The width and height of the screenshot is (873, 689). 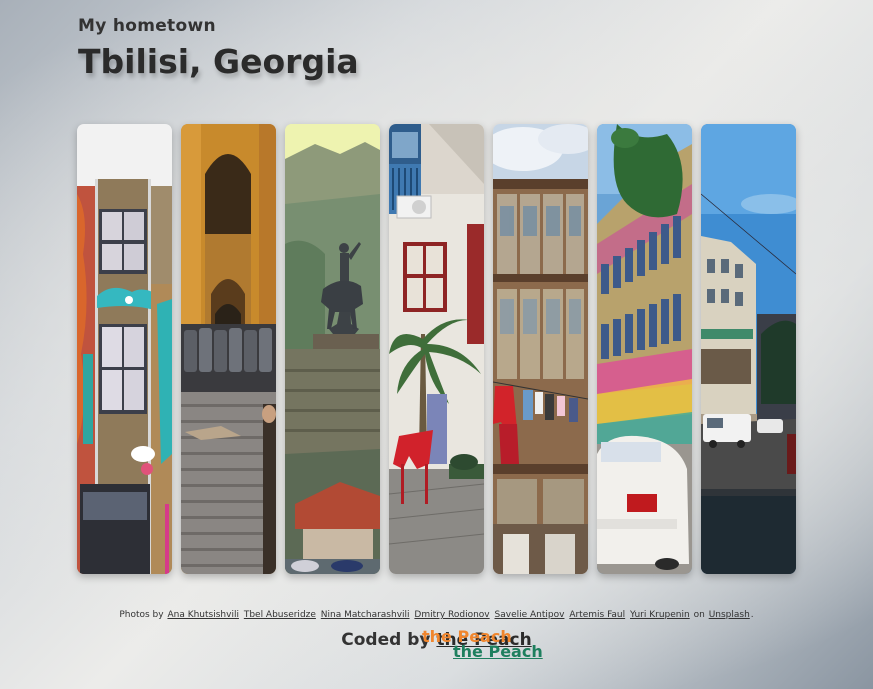 What do you see at coordinates (451, 615) in the screenshot?
I see `credit-link-dmitry-rodionov: Dmitry Rodionov` at bounding box center [451, 615].